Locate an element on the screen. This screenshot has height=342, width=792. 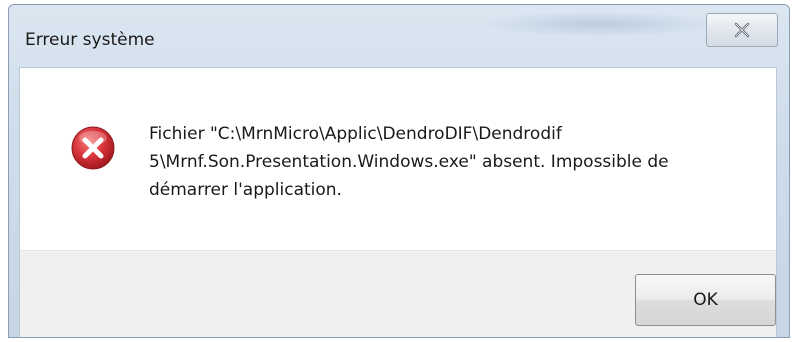
message-line: démarrer l'application. is located at coordinates (245, 190).